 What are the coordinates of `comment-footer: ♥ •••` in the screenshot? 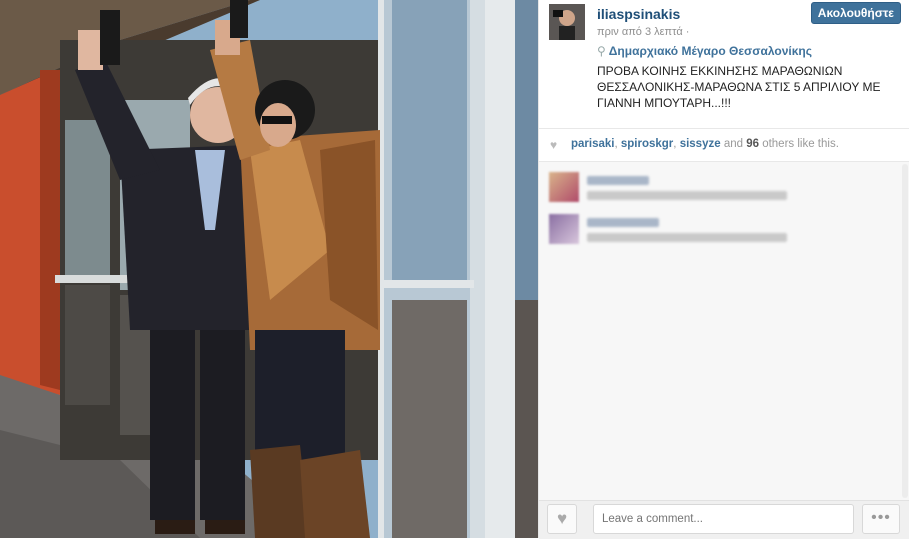 It's located at (724, 519).